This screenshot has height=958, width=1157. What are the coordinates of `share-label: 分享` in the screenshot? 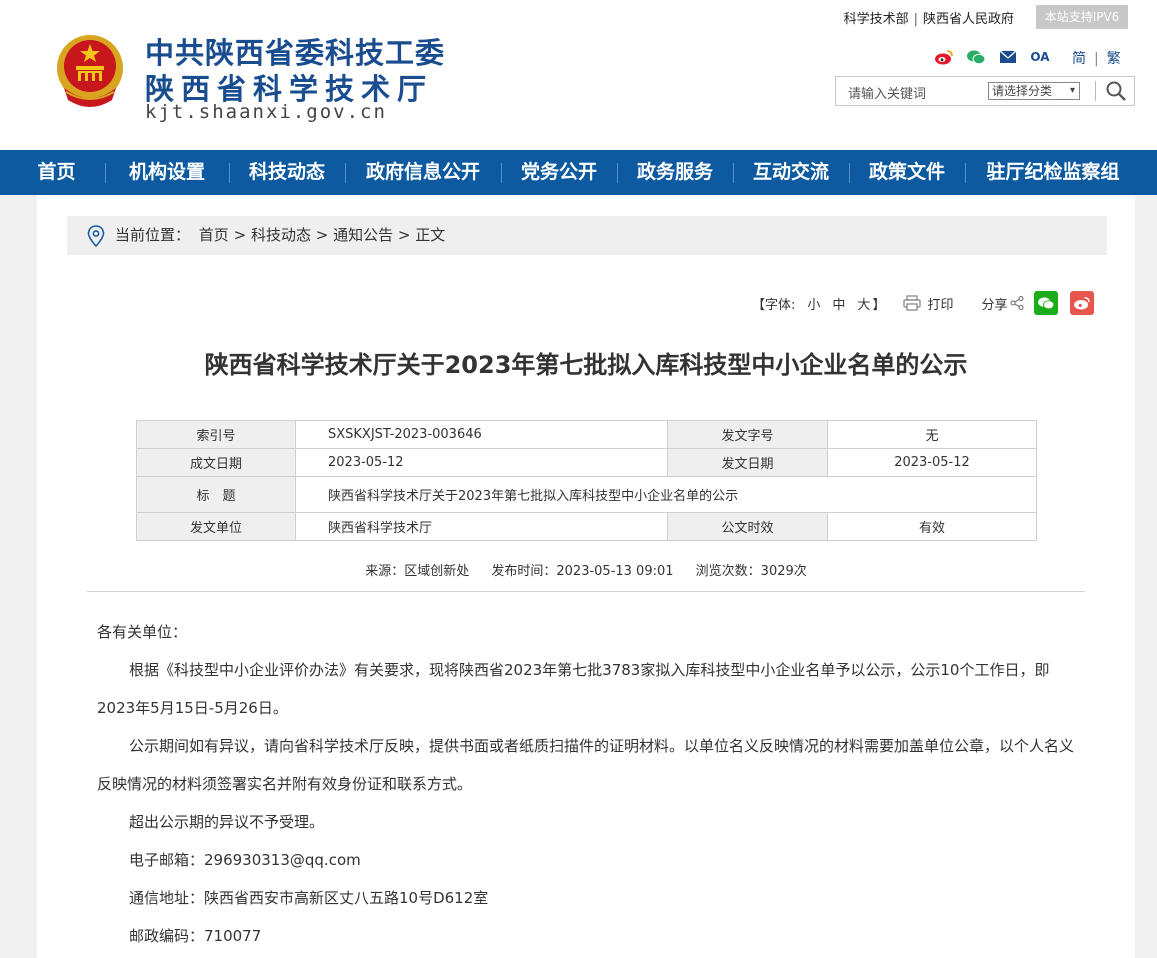 It's located at (994, 305).